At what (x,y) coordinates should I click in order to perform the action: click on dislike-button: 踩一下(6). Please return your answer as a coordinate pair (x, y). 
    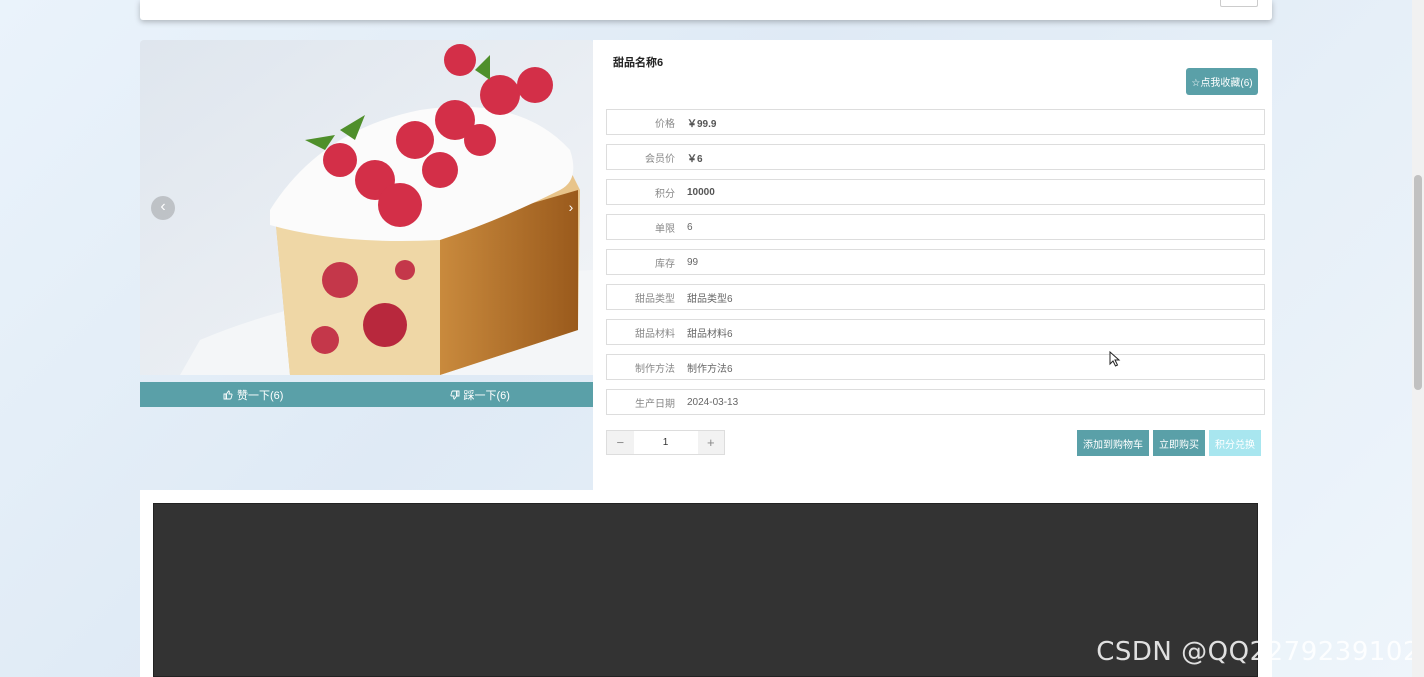
    Looking at the image, I should click on (480, 394).